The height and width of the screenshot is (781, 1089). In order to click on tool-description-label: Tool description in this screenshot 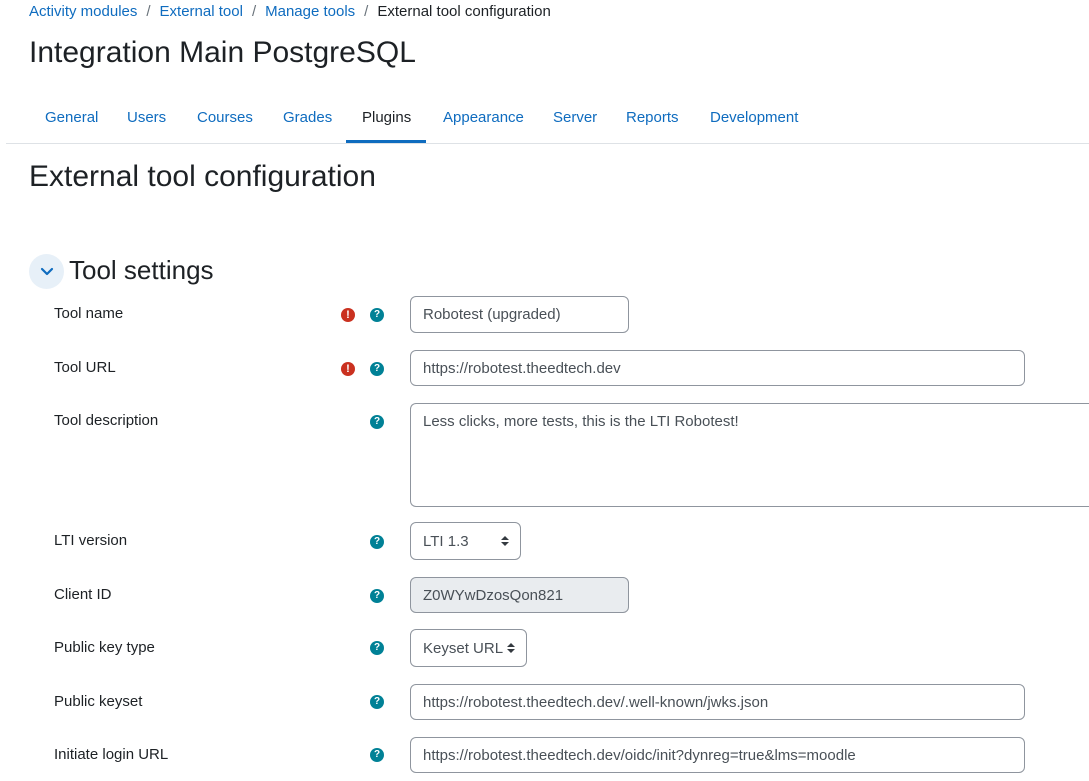, I will do `click(106, 420)`.